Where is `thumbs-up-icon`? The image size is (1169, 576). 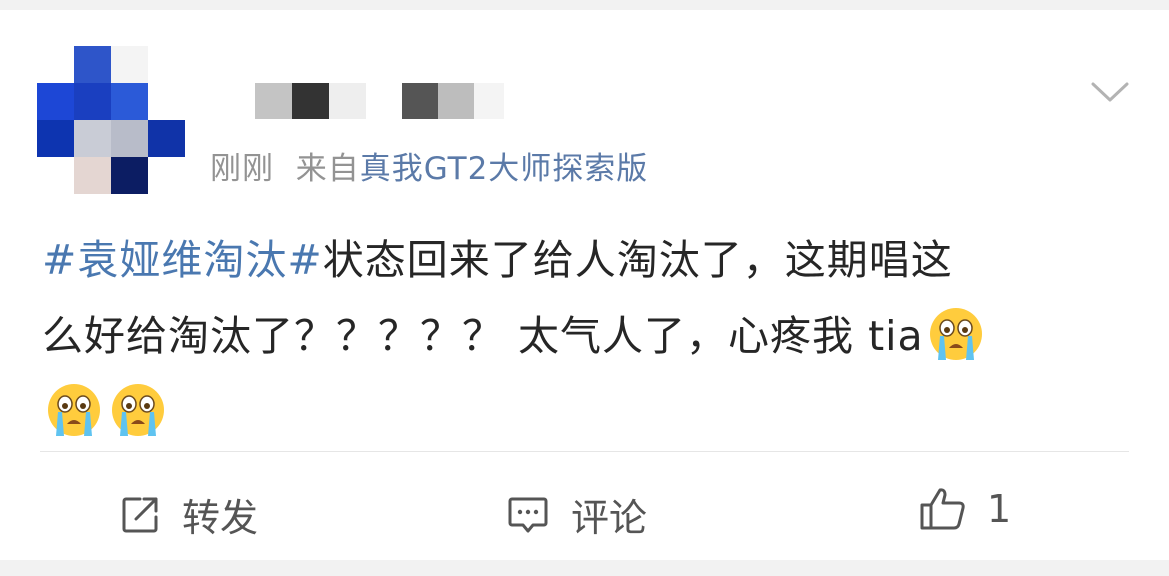 thumbs-up-icon is located at coordinates (942, 509).